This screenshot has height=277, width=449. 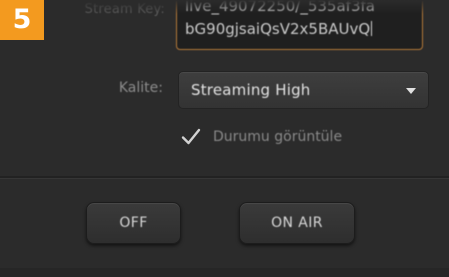 I want to click on on-air-button-label: ON AIR, so click(x=297, y=223).